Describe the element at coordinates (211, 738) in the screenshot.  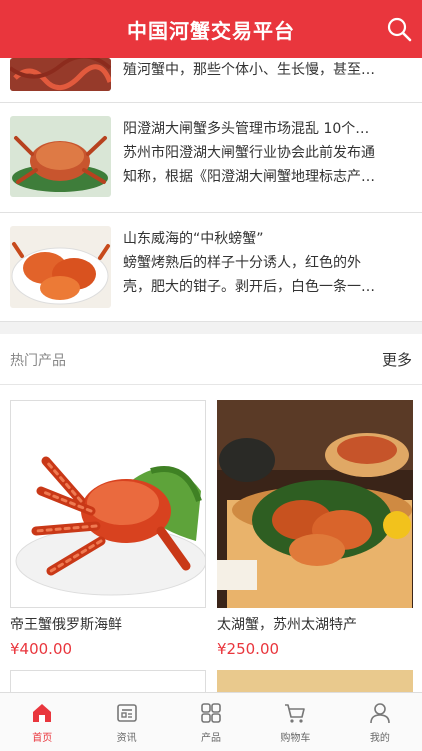
I see `tab-label: 产品` at that location.